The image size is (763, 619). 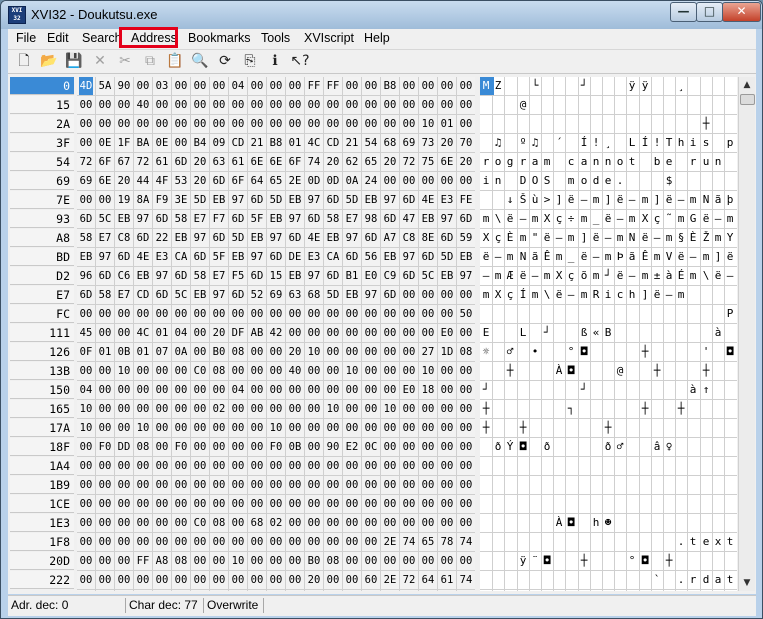 What do you see at coordinates (105, 352) in the screenshot?
I see `hex-byte: 01` at bounding box center [105, 352].